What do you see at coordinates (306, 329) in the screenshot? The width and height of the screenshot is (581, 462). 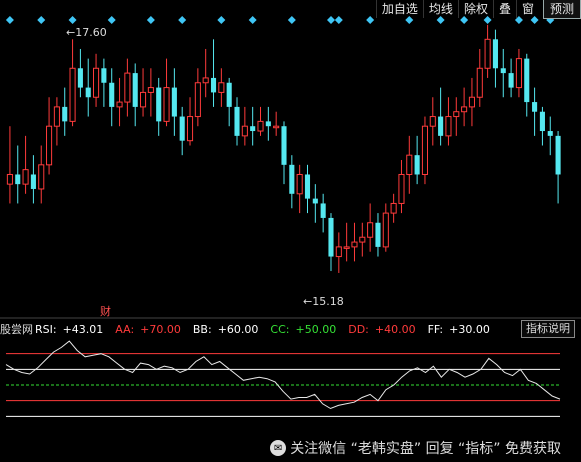 I see `legend-cc: CC: +50.00` at bounding box center [306, 329].